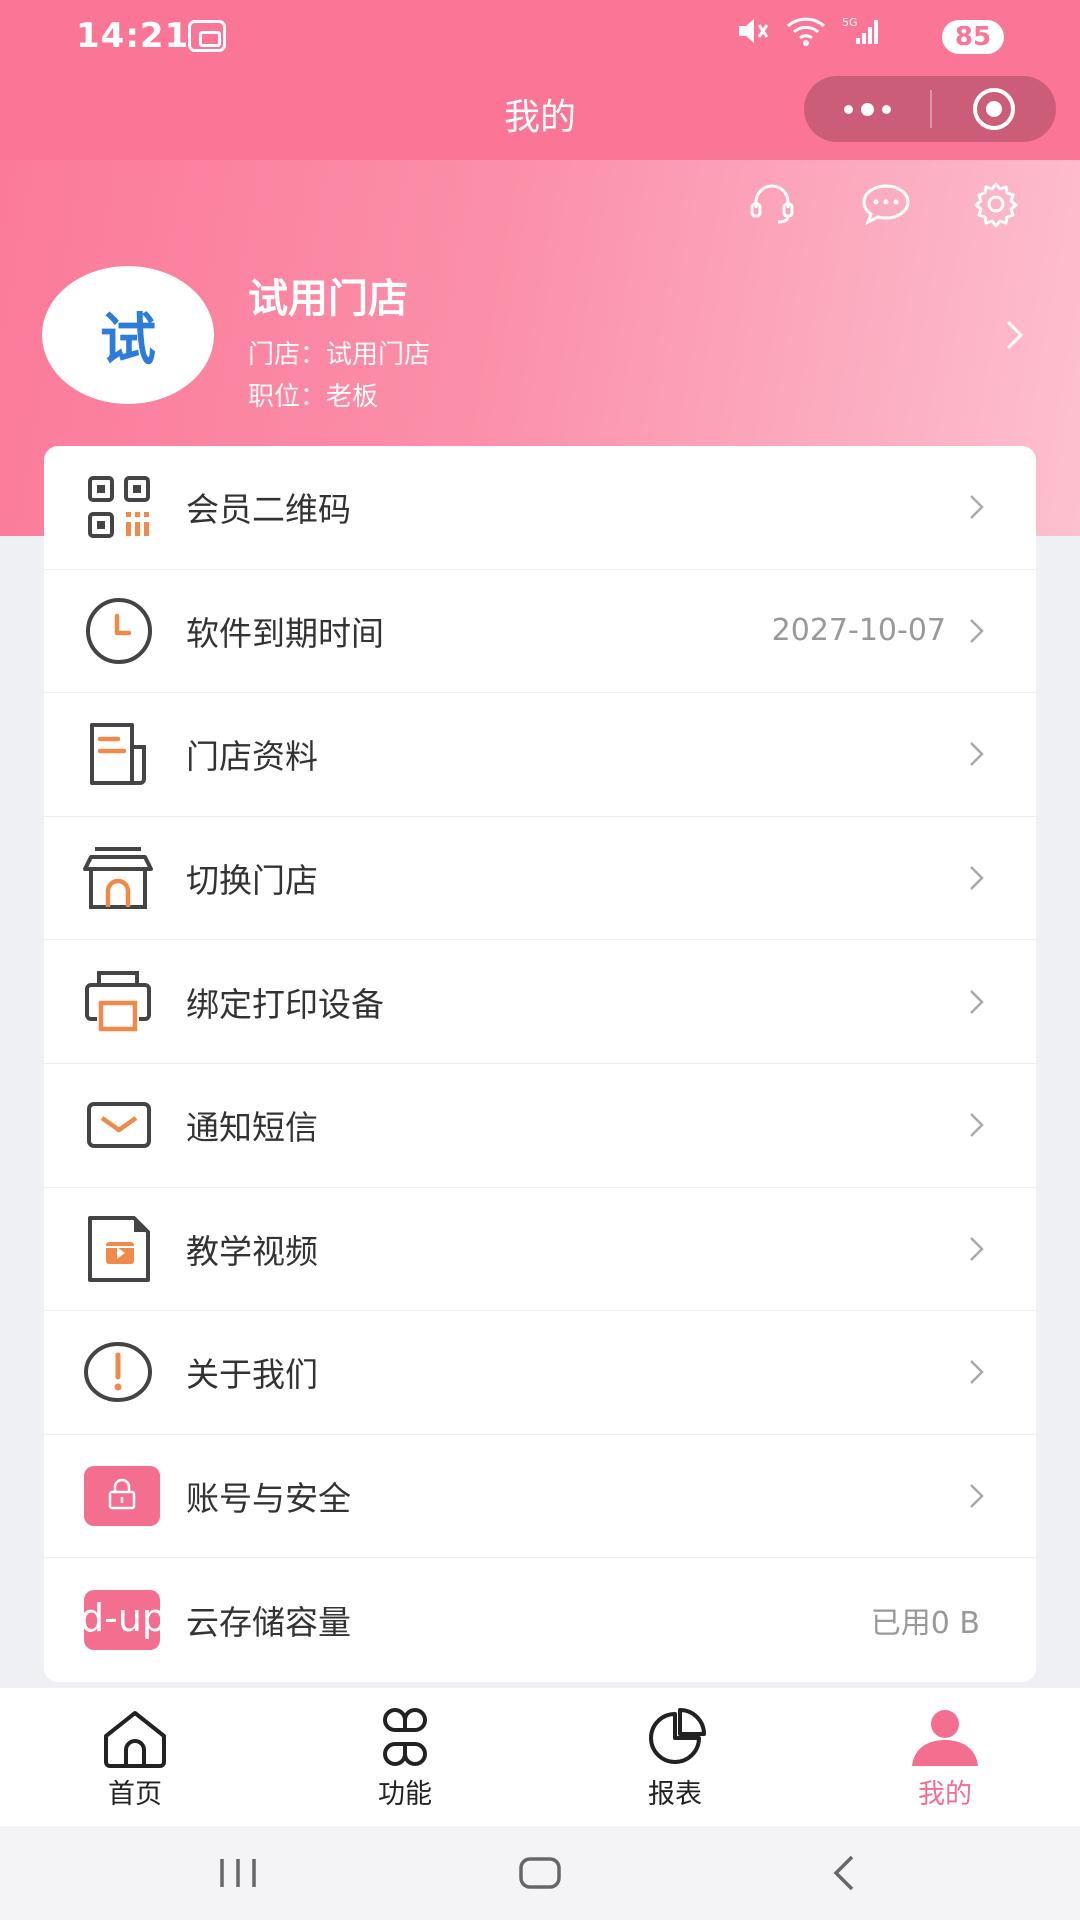 This screenshot has width=1080, height=1920. Describe the element at coordinates (285, 1004) in the screenshot. I see `menu-item-label: 绑定打印设备` at that location.